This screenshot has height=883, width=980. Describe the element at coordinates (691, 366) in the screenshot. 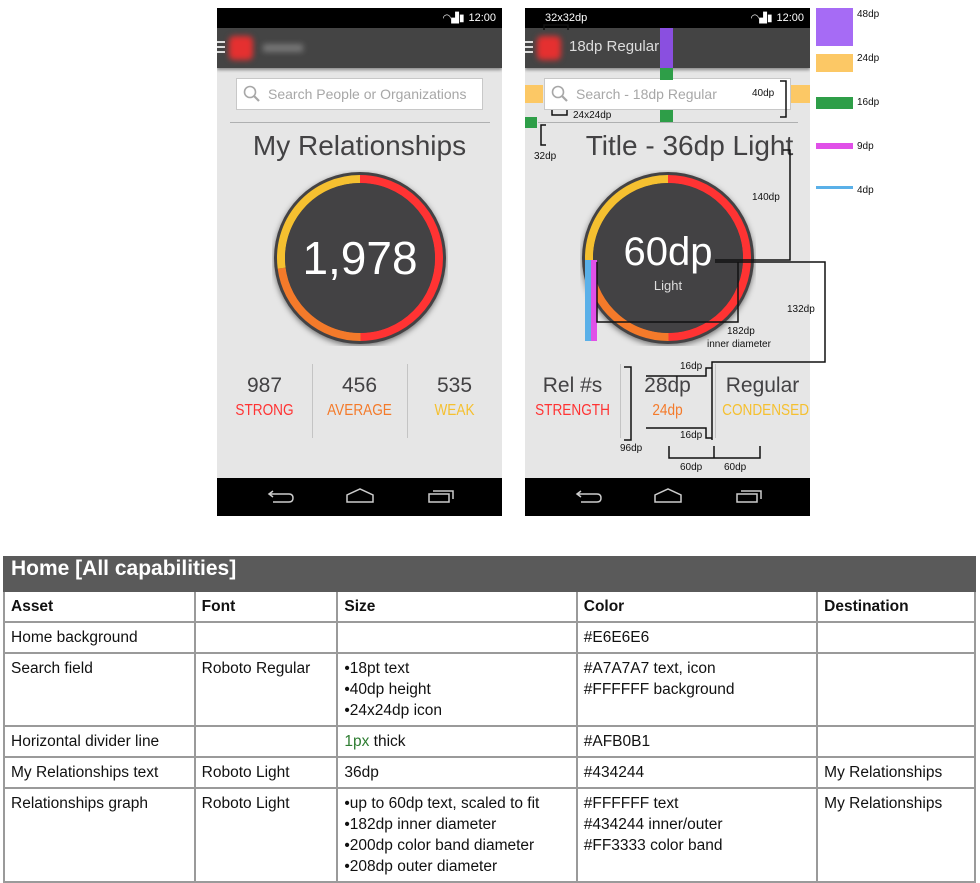

I see `annotation-gap-top: 16dp` at that location.